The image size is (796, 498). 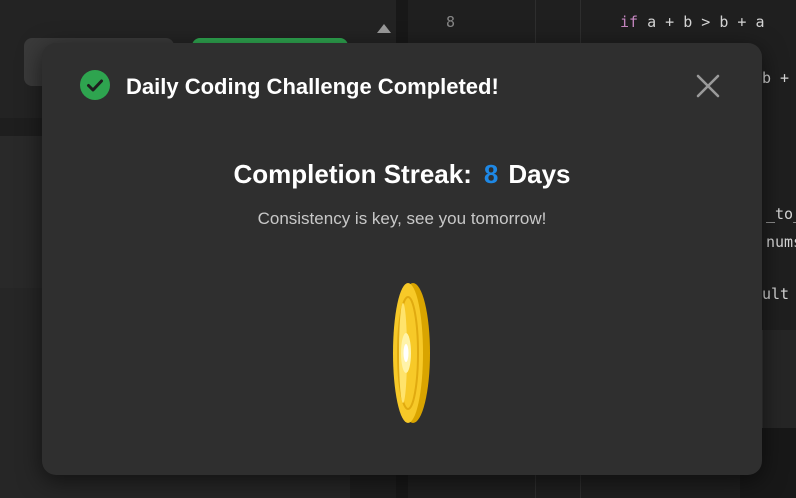 What do you see at coordinates (384, 28) in the screenshot?
I see `scroll-up-arrow-icon` at bounding box center [384, 28].